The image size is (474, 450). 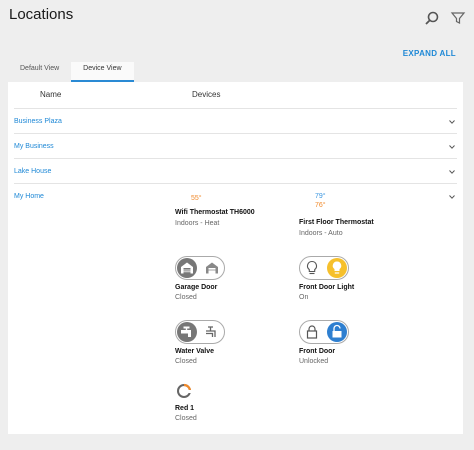 I want to click on column-header-name: Name, so click(x=51, y=94).